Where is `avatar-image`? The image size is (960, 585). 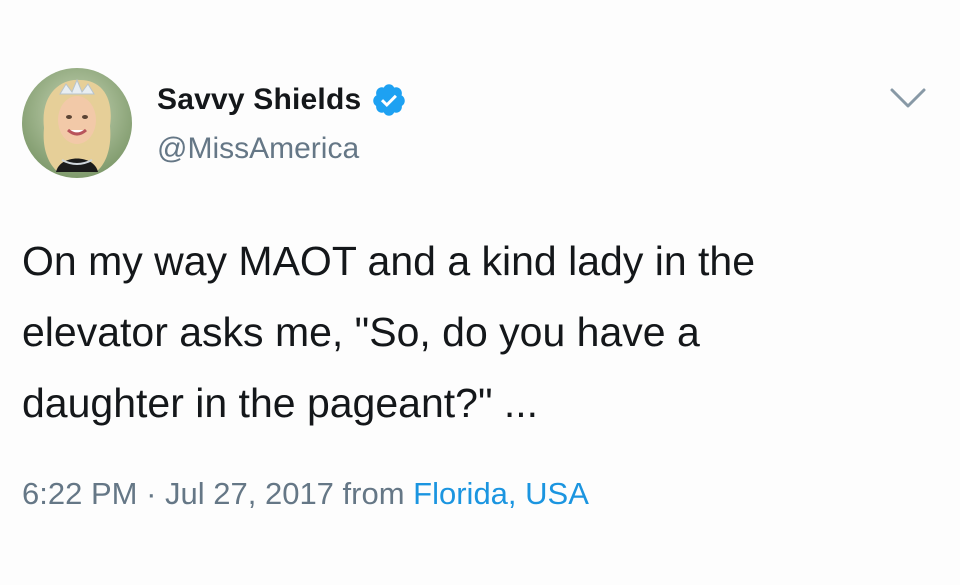 avatar-image is located at coordinates (77, 123).